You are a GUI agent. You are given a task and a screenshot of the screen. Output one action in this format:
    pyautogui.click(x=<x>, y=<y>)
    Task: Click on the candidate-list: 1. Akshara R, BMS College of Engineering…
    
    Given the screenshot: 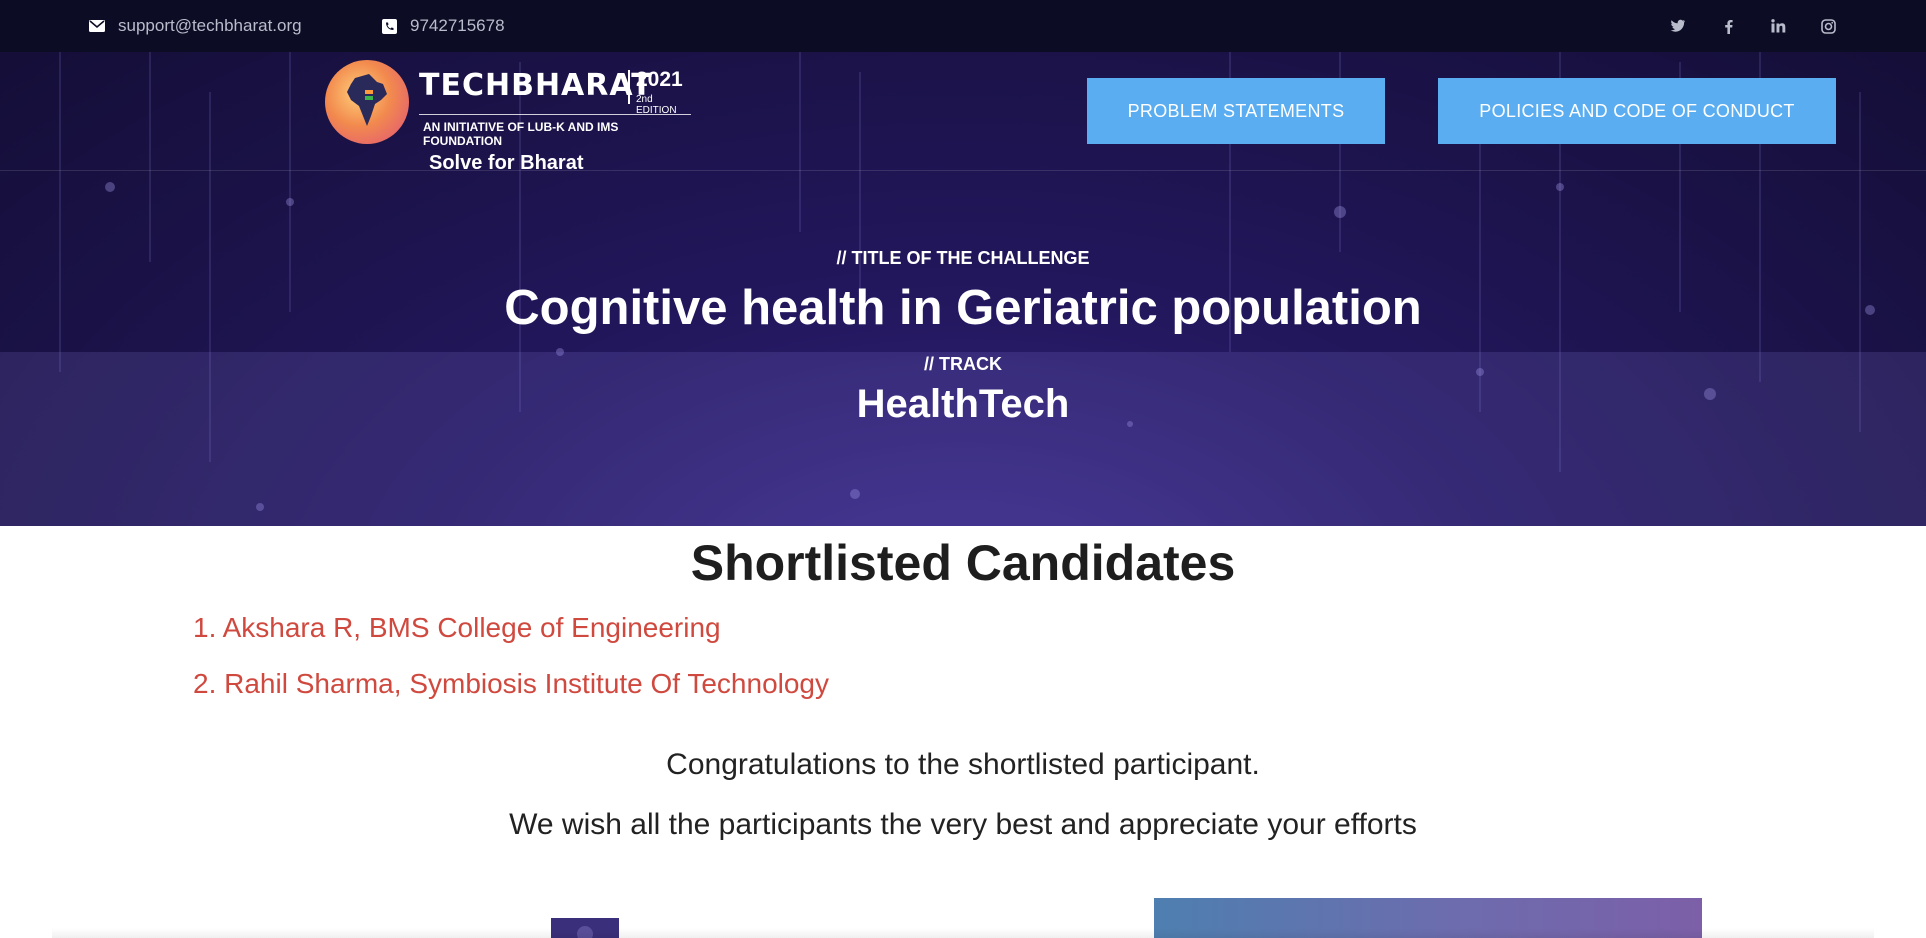 What is the action you would take?
    pyautogui.click(x=511, y=662)
    